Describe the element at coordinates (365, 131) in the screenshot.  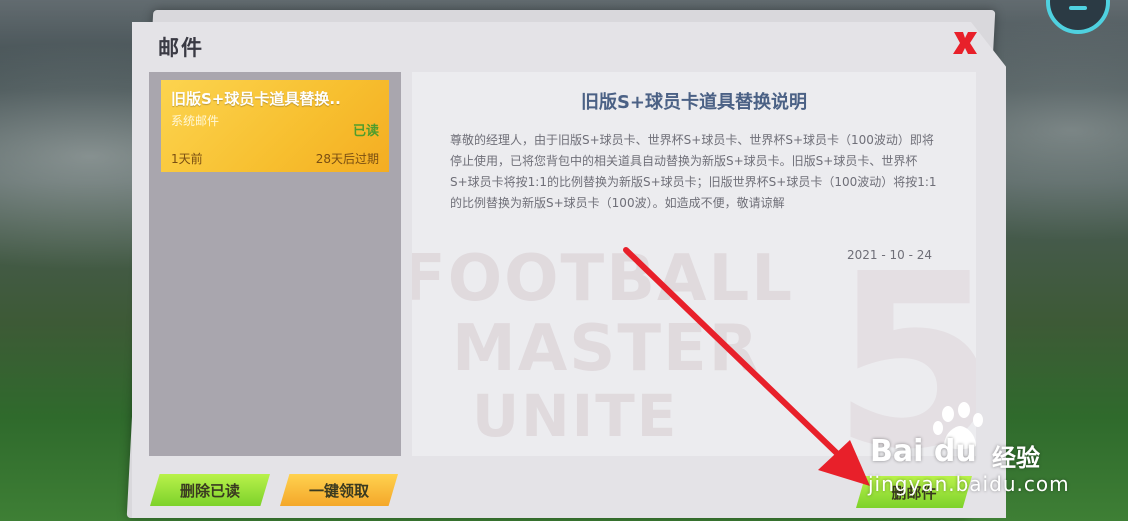
I see `mail-item-status: 已读` at that location.